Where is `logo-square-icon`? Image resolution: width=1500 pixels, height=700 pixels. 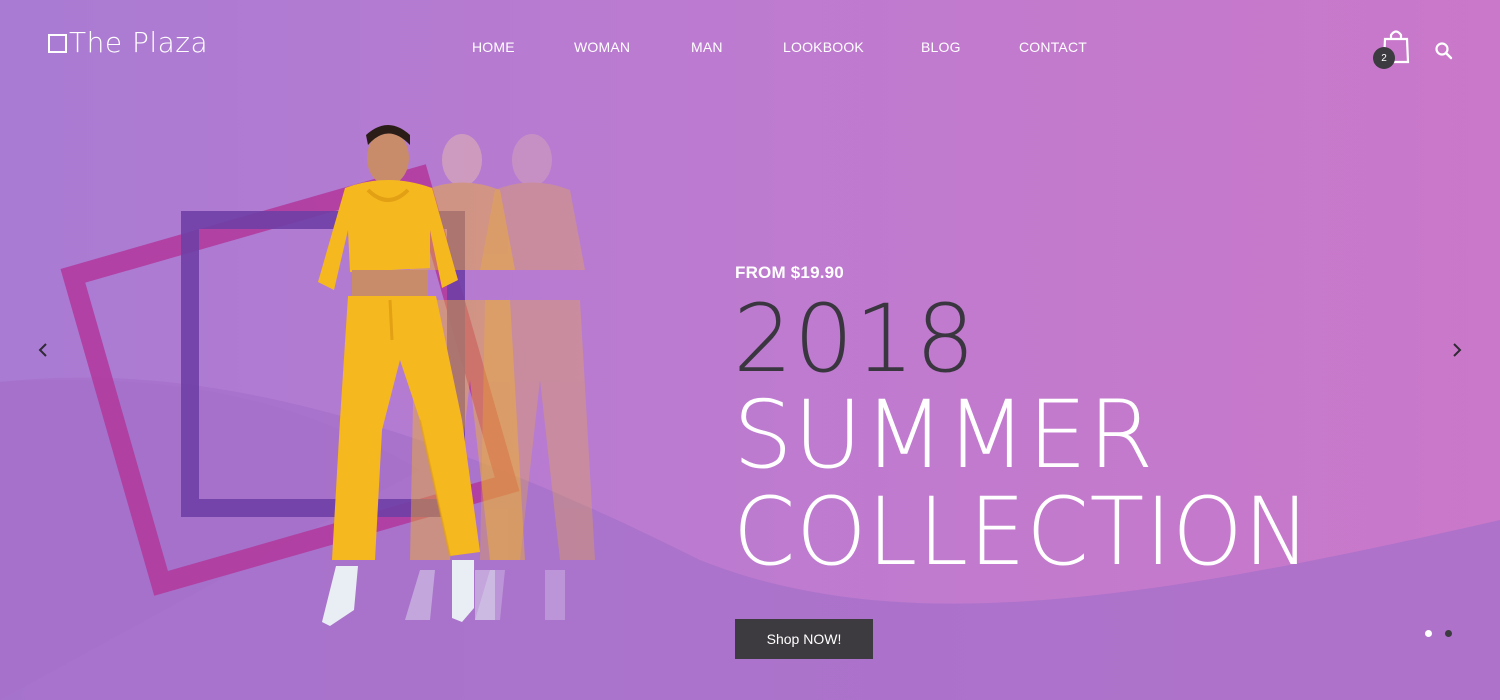
logo-square-icon is located at coordinates (57, 43).